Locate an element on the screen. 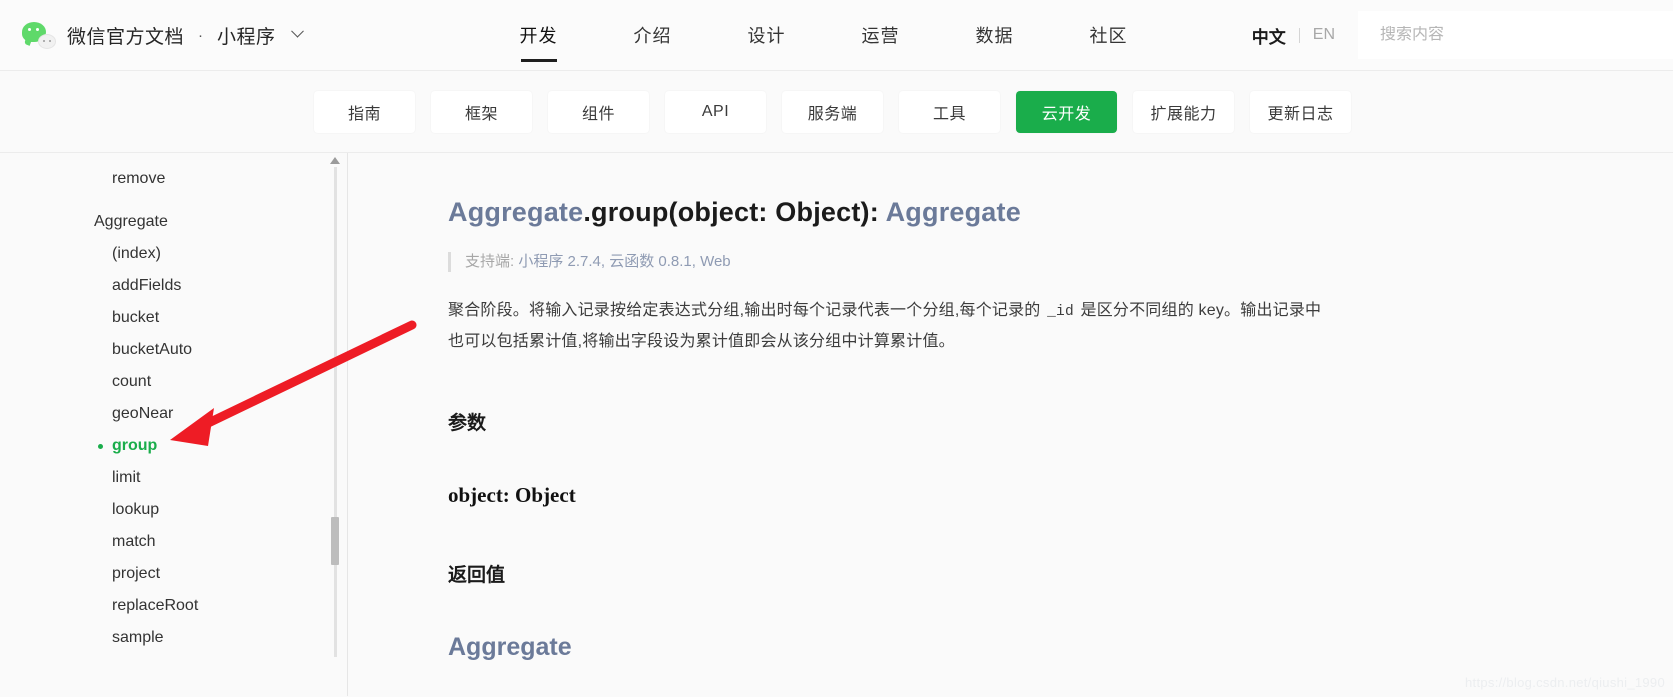  brand-area: 微信官方文档 · 小程序 is located at coordinates (152, 35).